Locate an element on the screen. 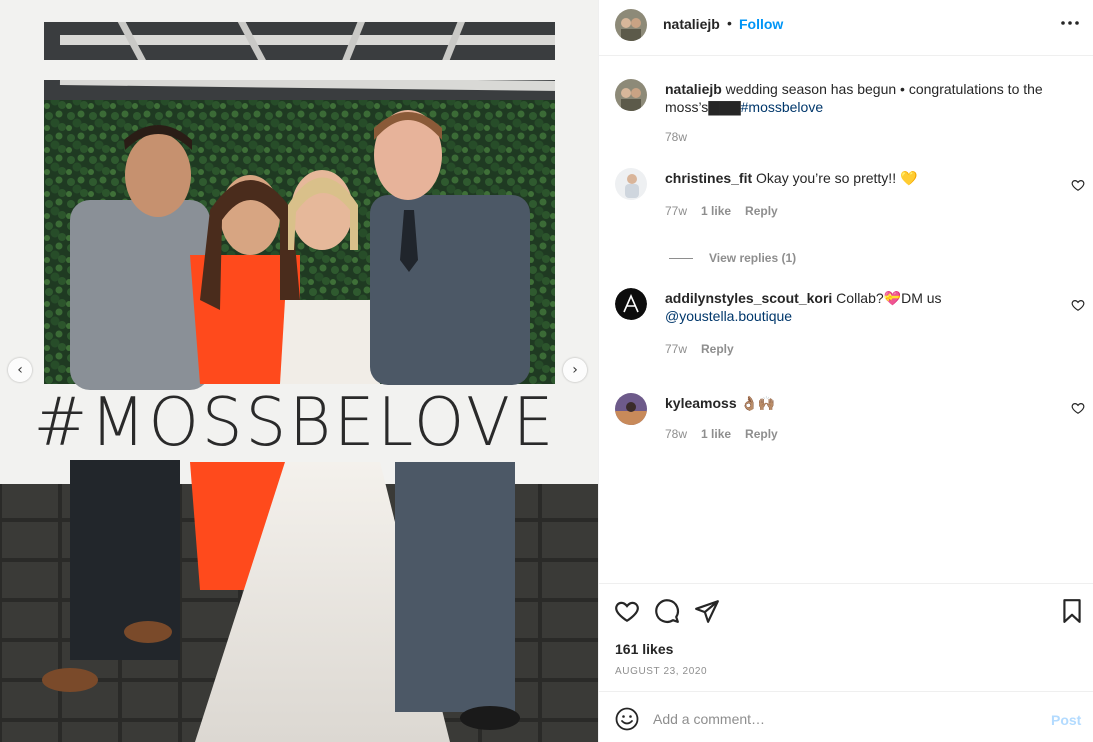  caption-author-avatar-image is located at coordinates (631, 95).